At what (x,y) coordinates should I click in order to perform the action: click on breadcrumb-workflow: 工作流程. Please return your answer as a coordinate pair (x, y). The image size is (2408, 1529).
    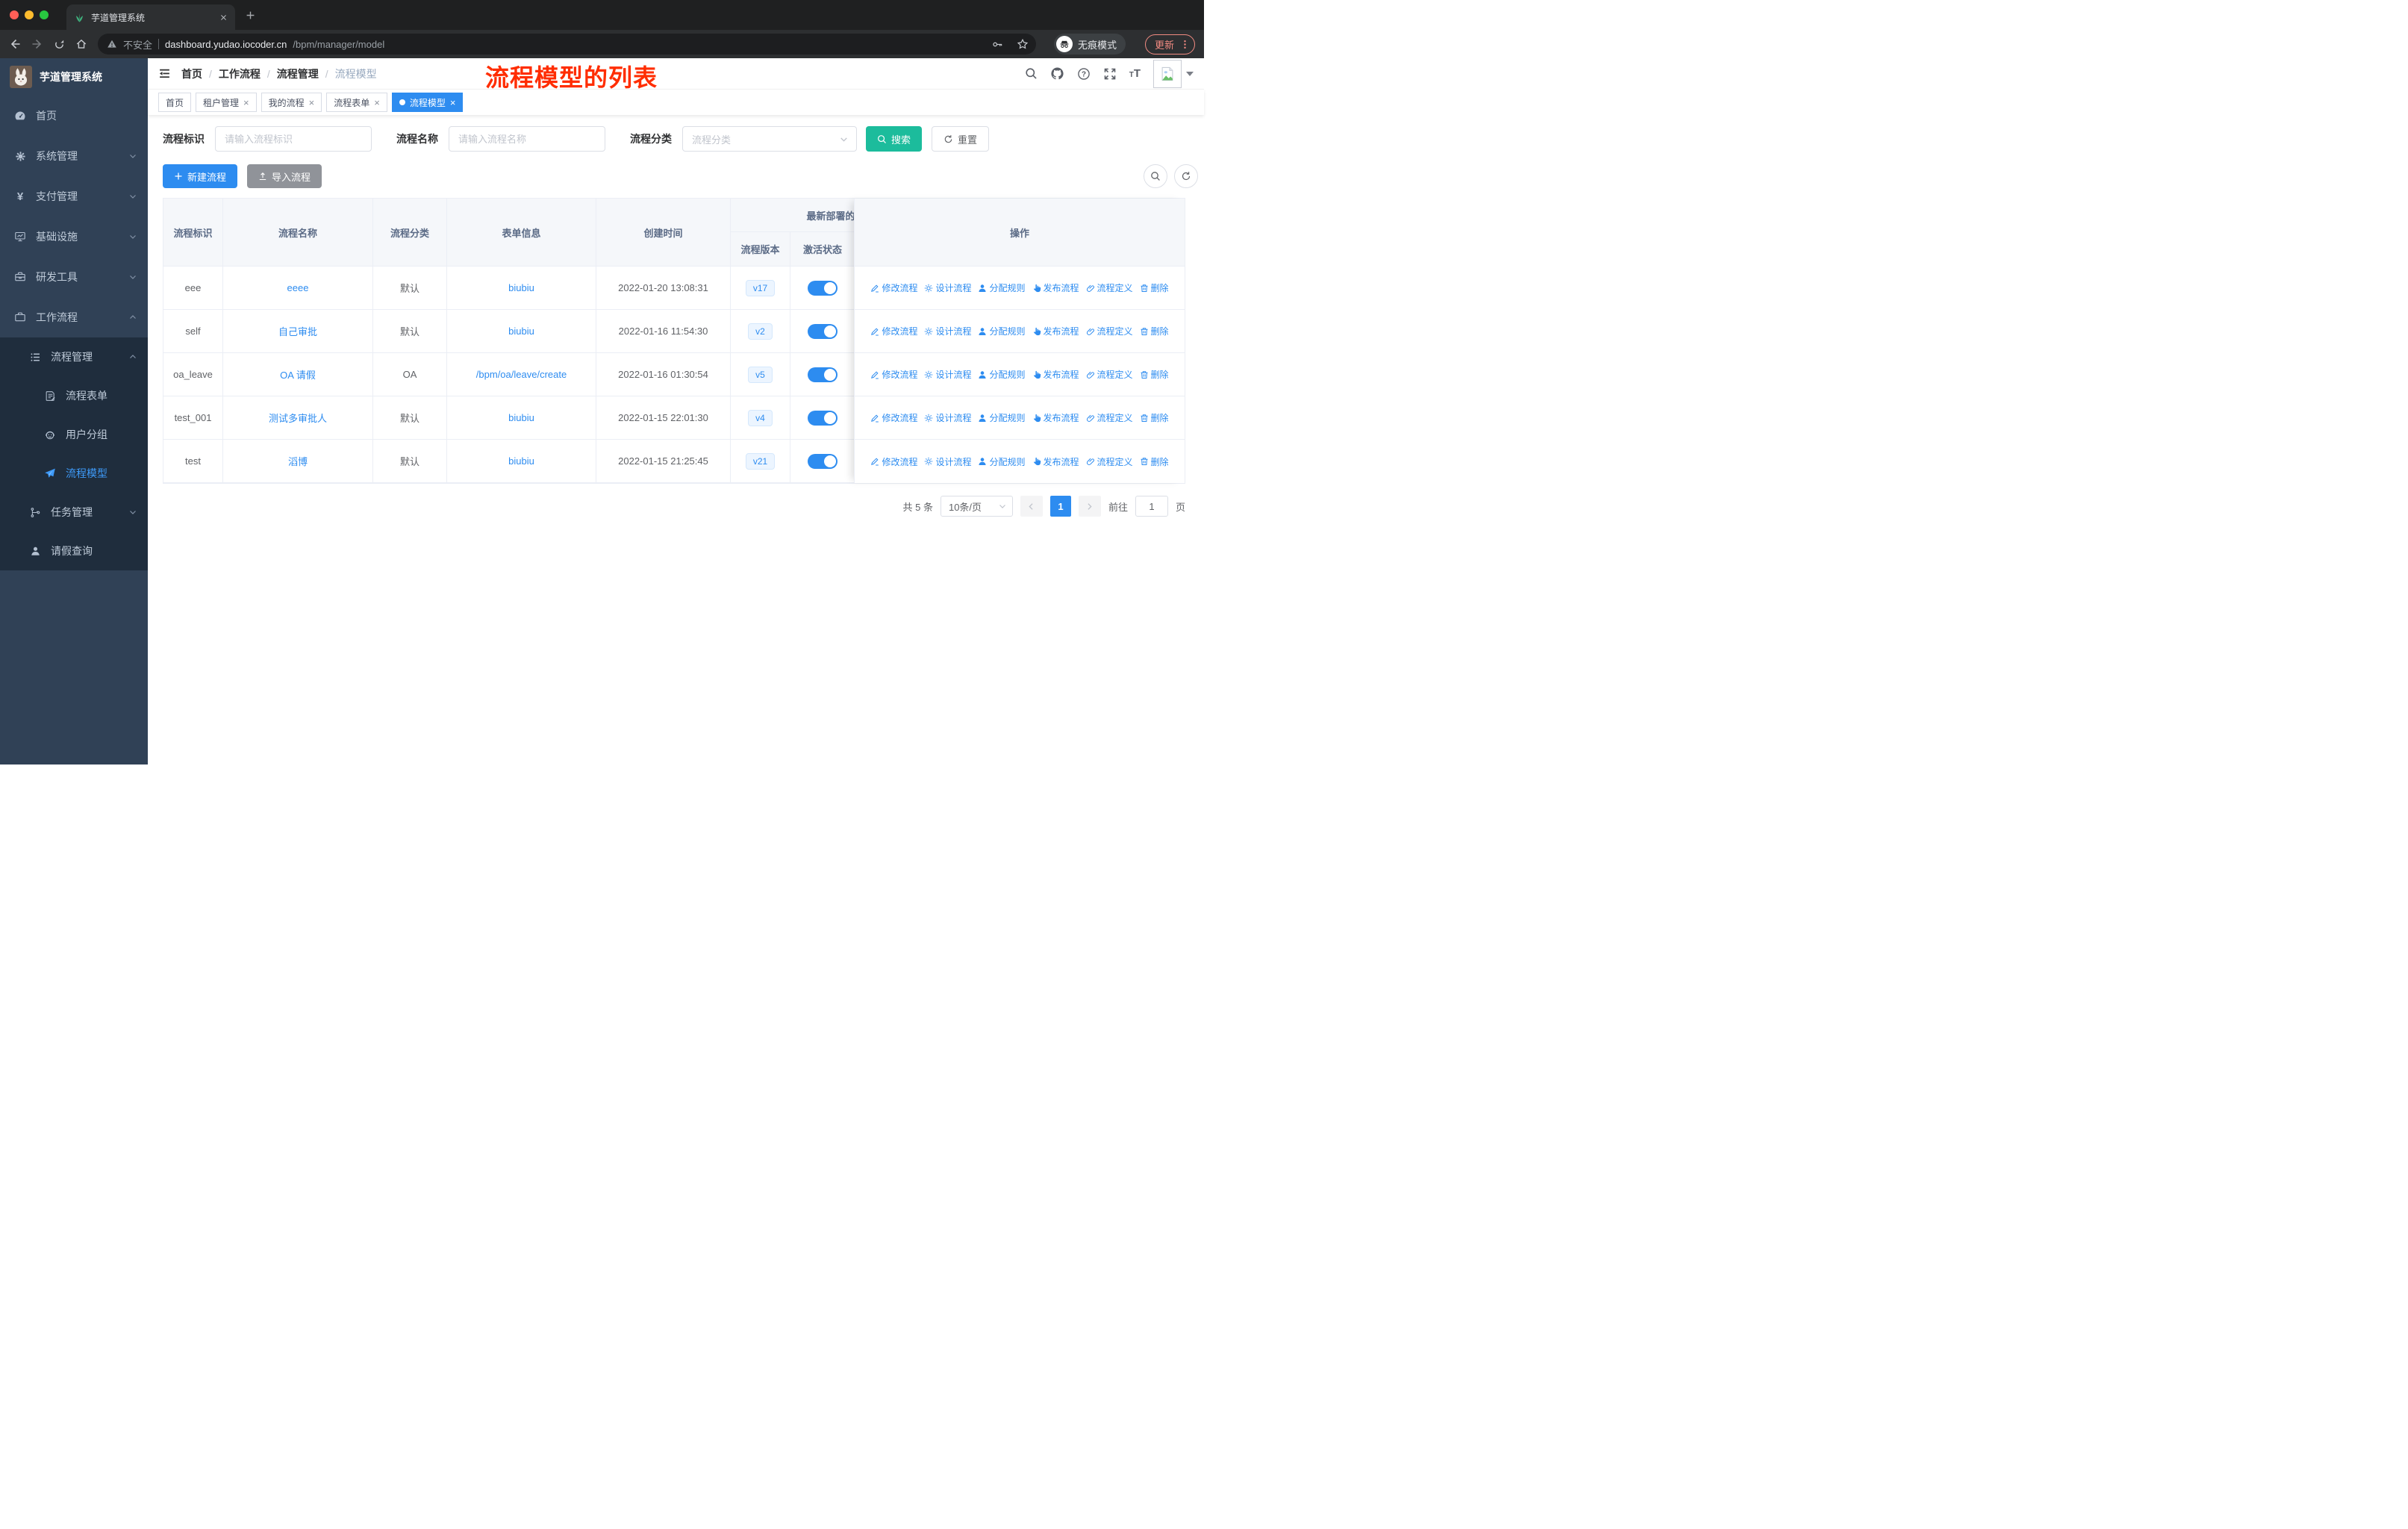
    Looking at the image, I should click on (240, 73).